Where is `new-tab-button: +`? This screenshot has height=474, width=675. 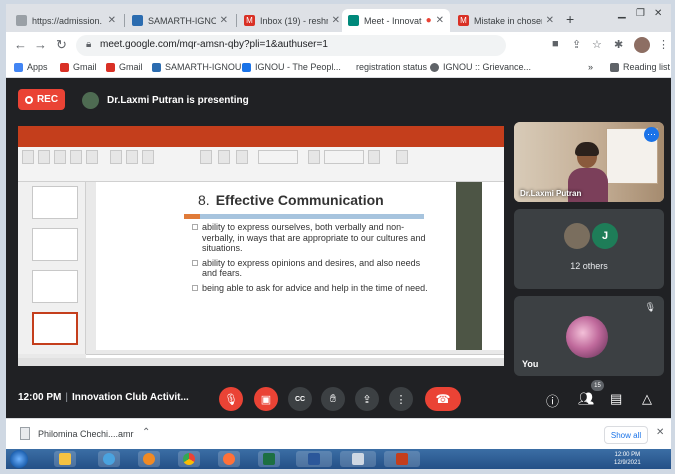 new-tab-button: + is located at coordinates (570, 19).